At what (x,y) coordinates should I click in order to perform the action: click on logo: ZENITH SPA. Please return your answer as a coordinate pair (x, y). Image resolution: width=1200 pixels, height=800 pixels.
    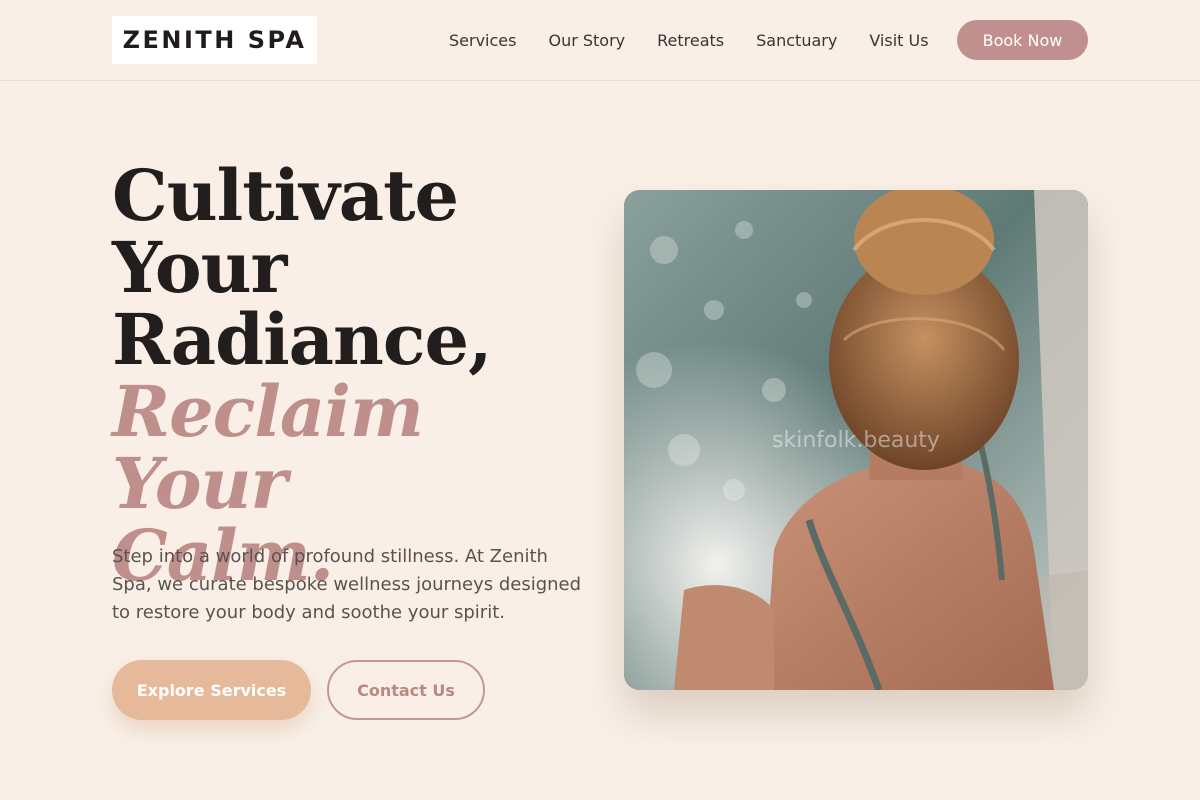
    Looking at the image, I should click on (214, 40).